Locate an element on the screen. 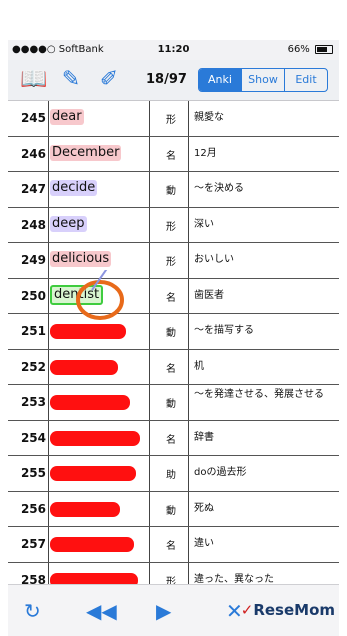  japanese-meaning: 机 is located at coordinates (199, 366).